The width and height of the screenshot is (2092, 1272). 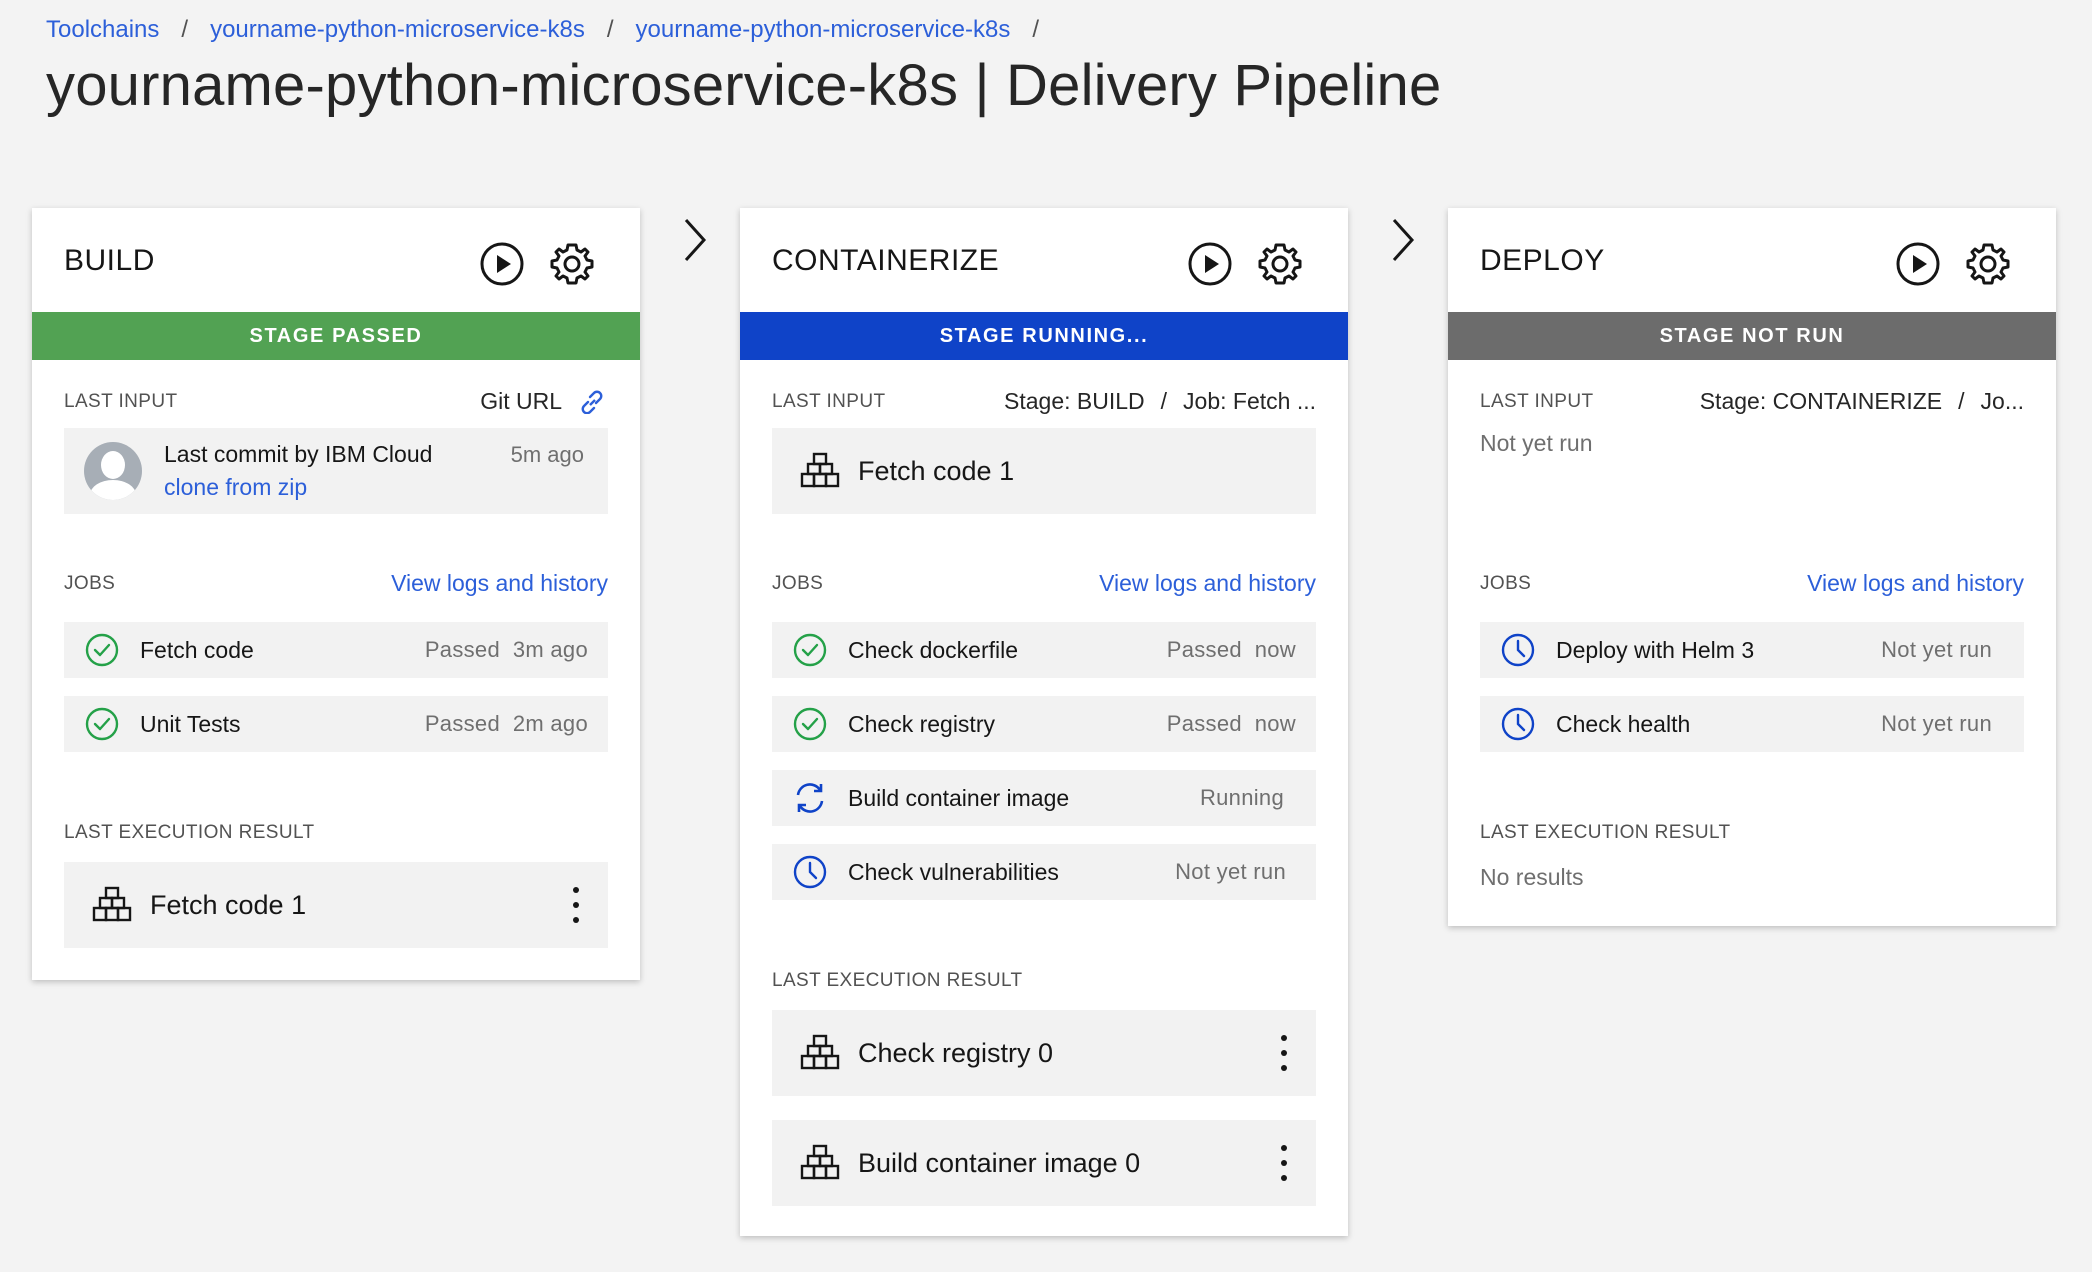 I want to click on job-row-fetch-code: Fetch code Passed 3m ago, so click(x=336, y=650).